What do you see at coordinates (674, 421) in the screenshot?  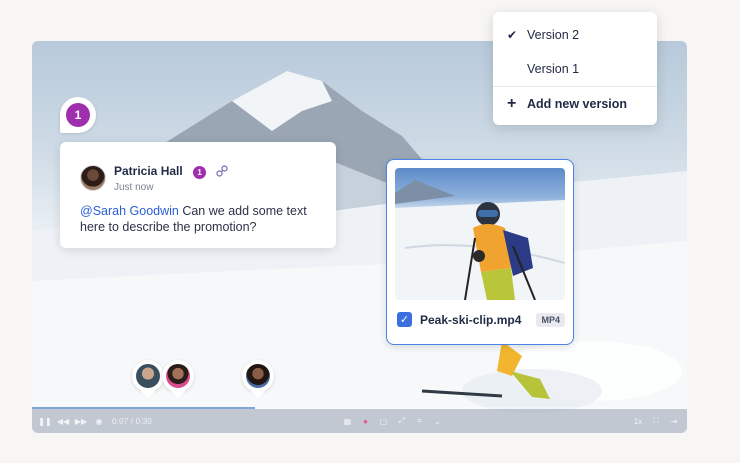 I see `exit-icon: ⇥` at bounding box center [674, 421].